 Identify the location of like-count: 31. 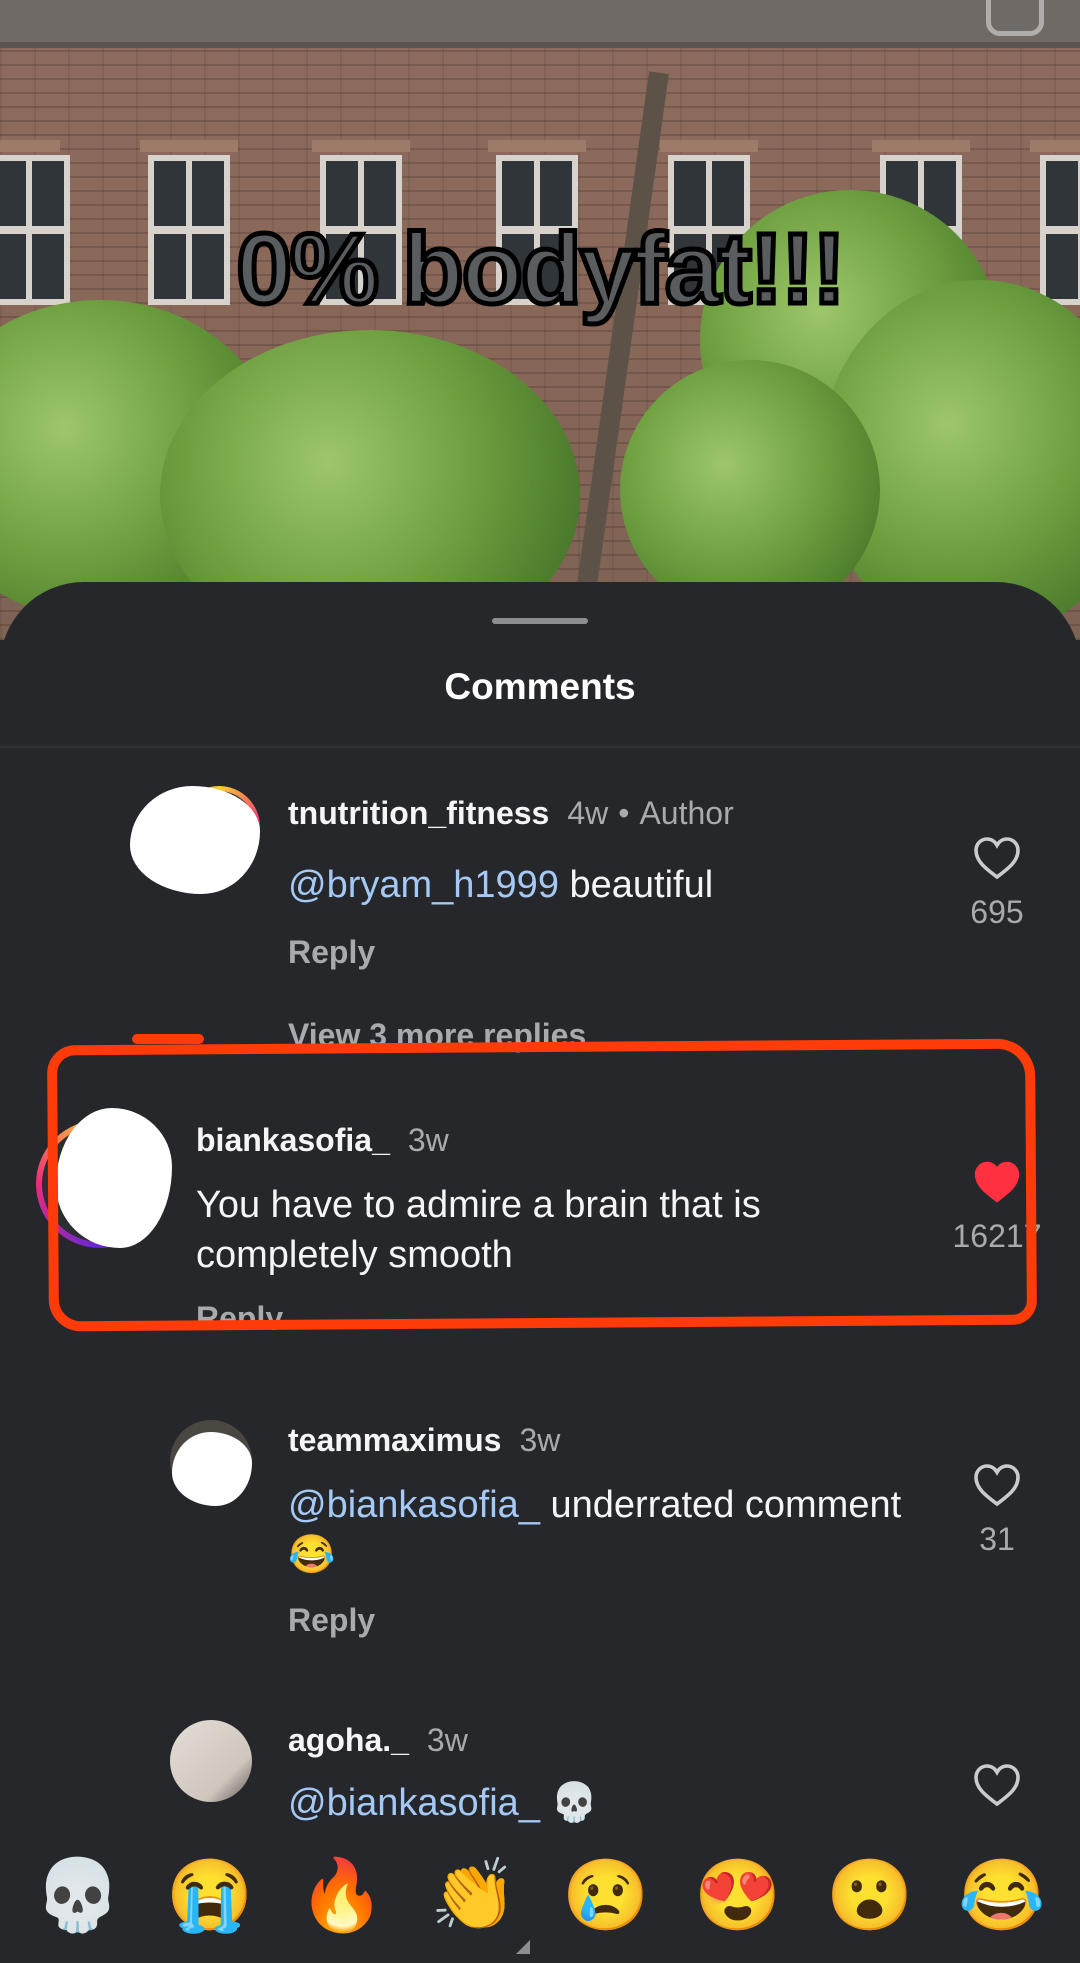
(997, 1539).